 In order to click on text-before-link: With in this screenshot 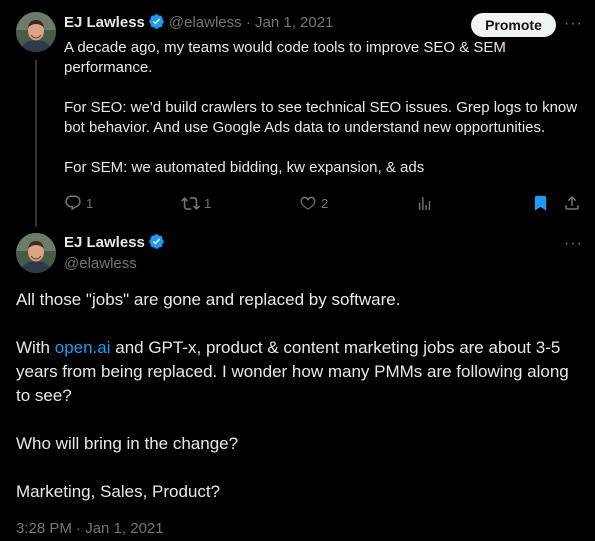, I will do `click(35, 347)`.